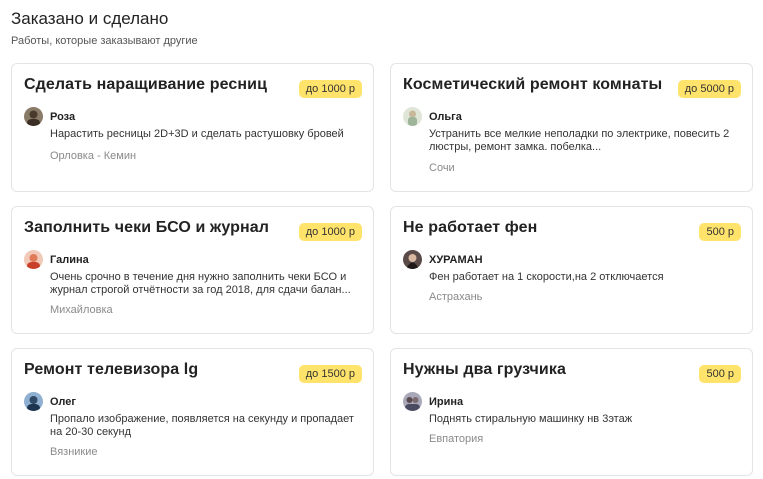 The width and height of the screenshot is (763, 479). Describe the element at coordinates (445, 116) in the screenshot. I see `author-name: Ольга` at that location.